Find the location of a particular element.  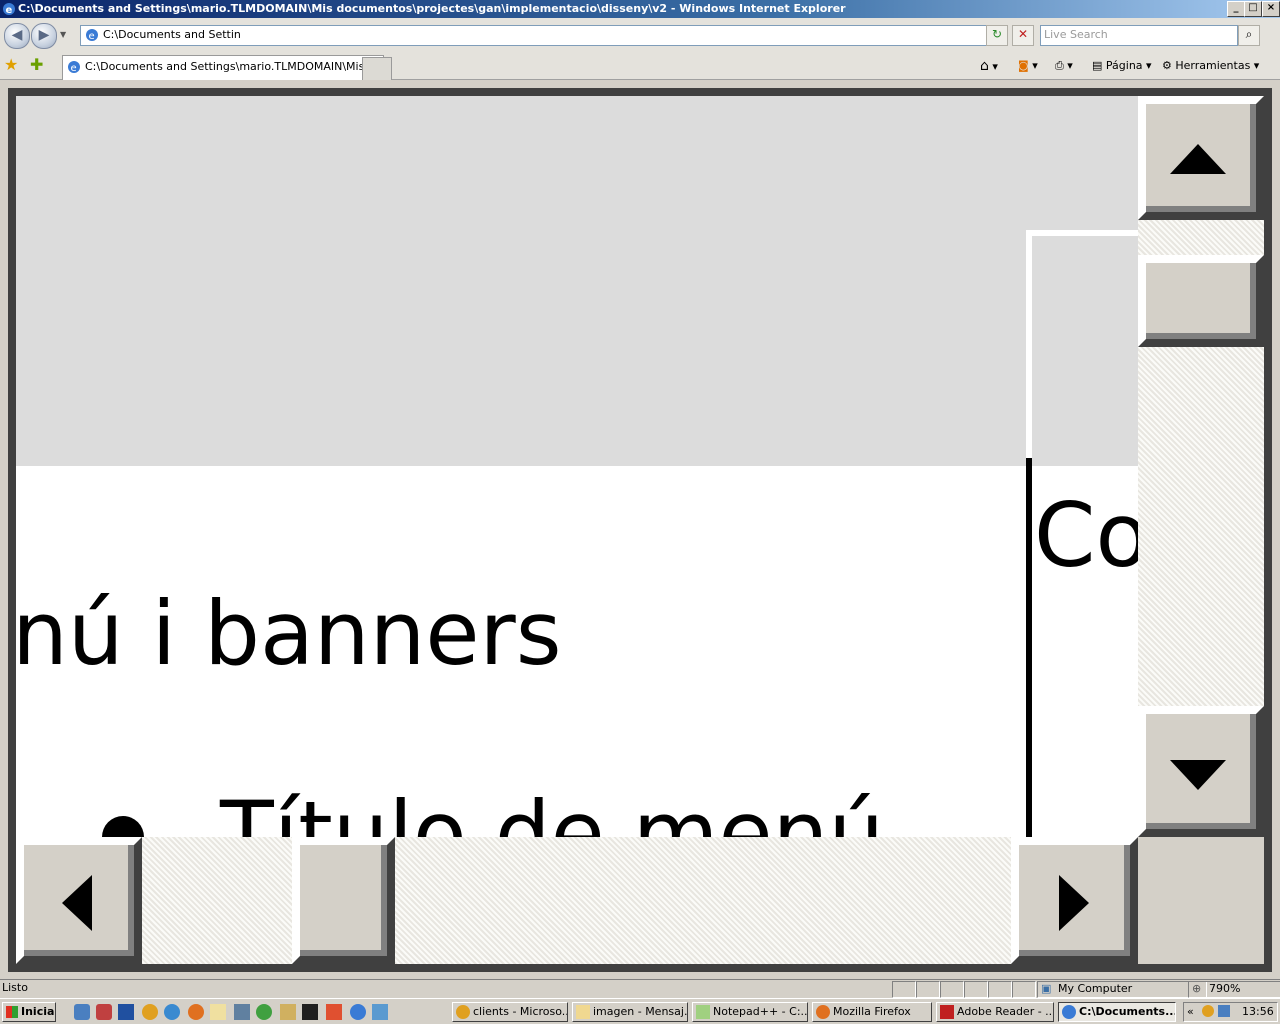

tools-menu-button: ⚙ Herramientas ▾ is located at coordinates (1210, 66).